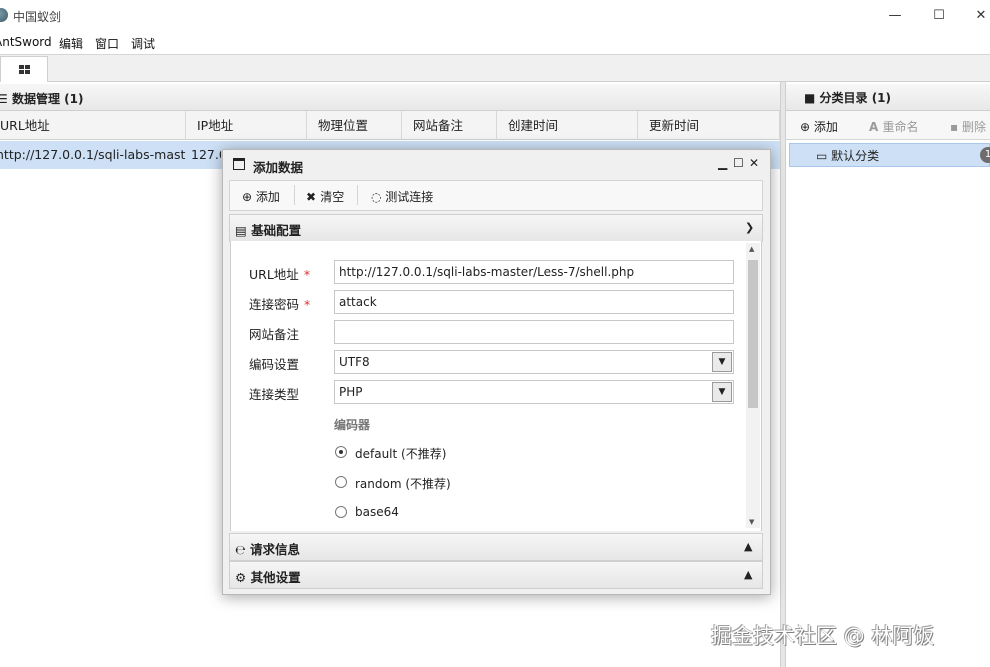 Image resolution: width=990 pixels, height=667 pixels. I want to click on data-manager-header: ☰ 数据管理 (1), so click(390, 97).